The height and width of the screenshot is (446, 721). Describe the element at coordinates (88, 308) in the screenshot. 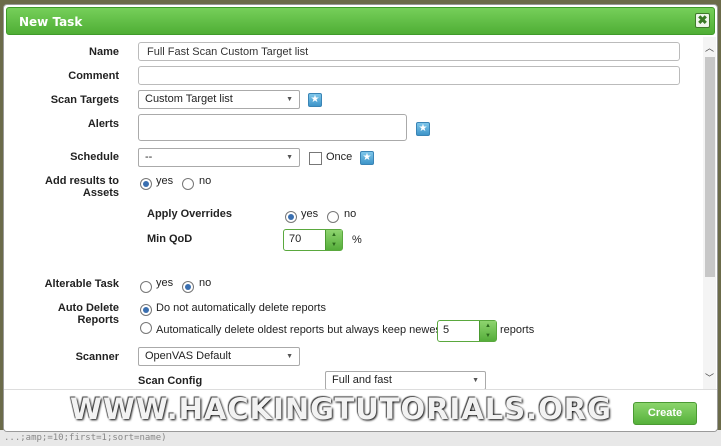

I see `auto-delete-label-line1: Auto Delete` at that location.